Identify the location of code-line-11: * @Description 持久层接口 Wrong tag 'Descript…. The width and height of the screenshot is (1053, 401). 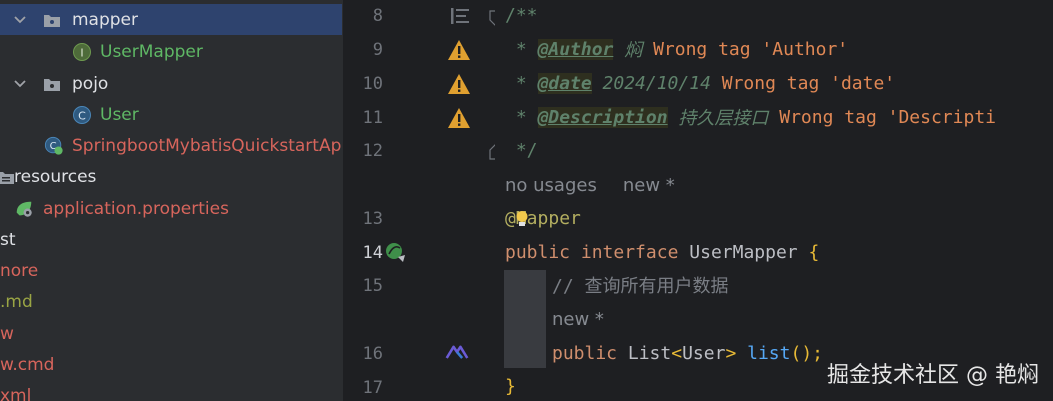
(750, 117).